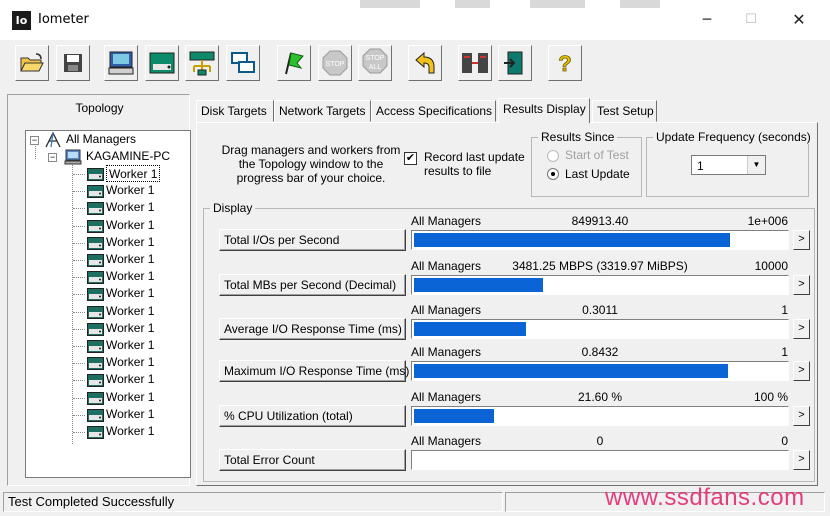  Describe the element at coordinates (410, 158) in the screenshot. I see `record-checkbox: ✔` at that location.